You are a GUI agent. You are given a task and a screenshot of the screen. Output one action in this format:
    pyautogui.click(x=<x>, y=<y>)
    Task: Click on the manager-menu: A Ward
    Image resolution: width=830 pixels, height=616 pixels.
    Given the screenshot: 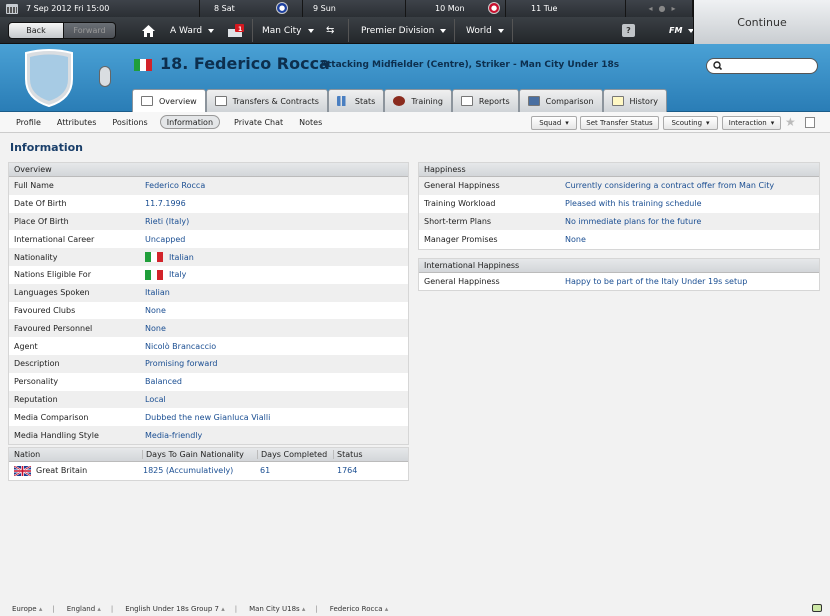 What is the action you would take?
    pyautogui.click(x=192, y=30)
    